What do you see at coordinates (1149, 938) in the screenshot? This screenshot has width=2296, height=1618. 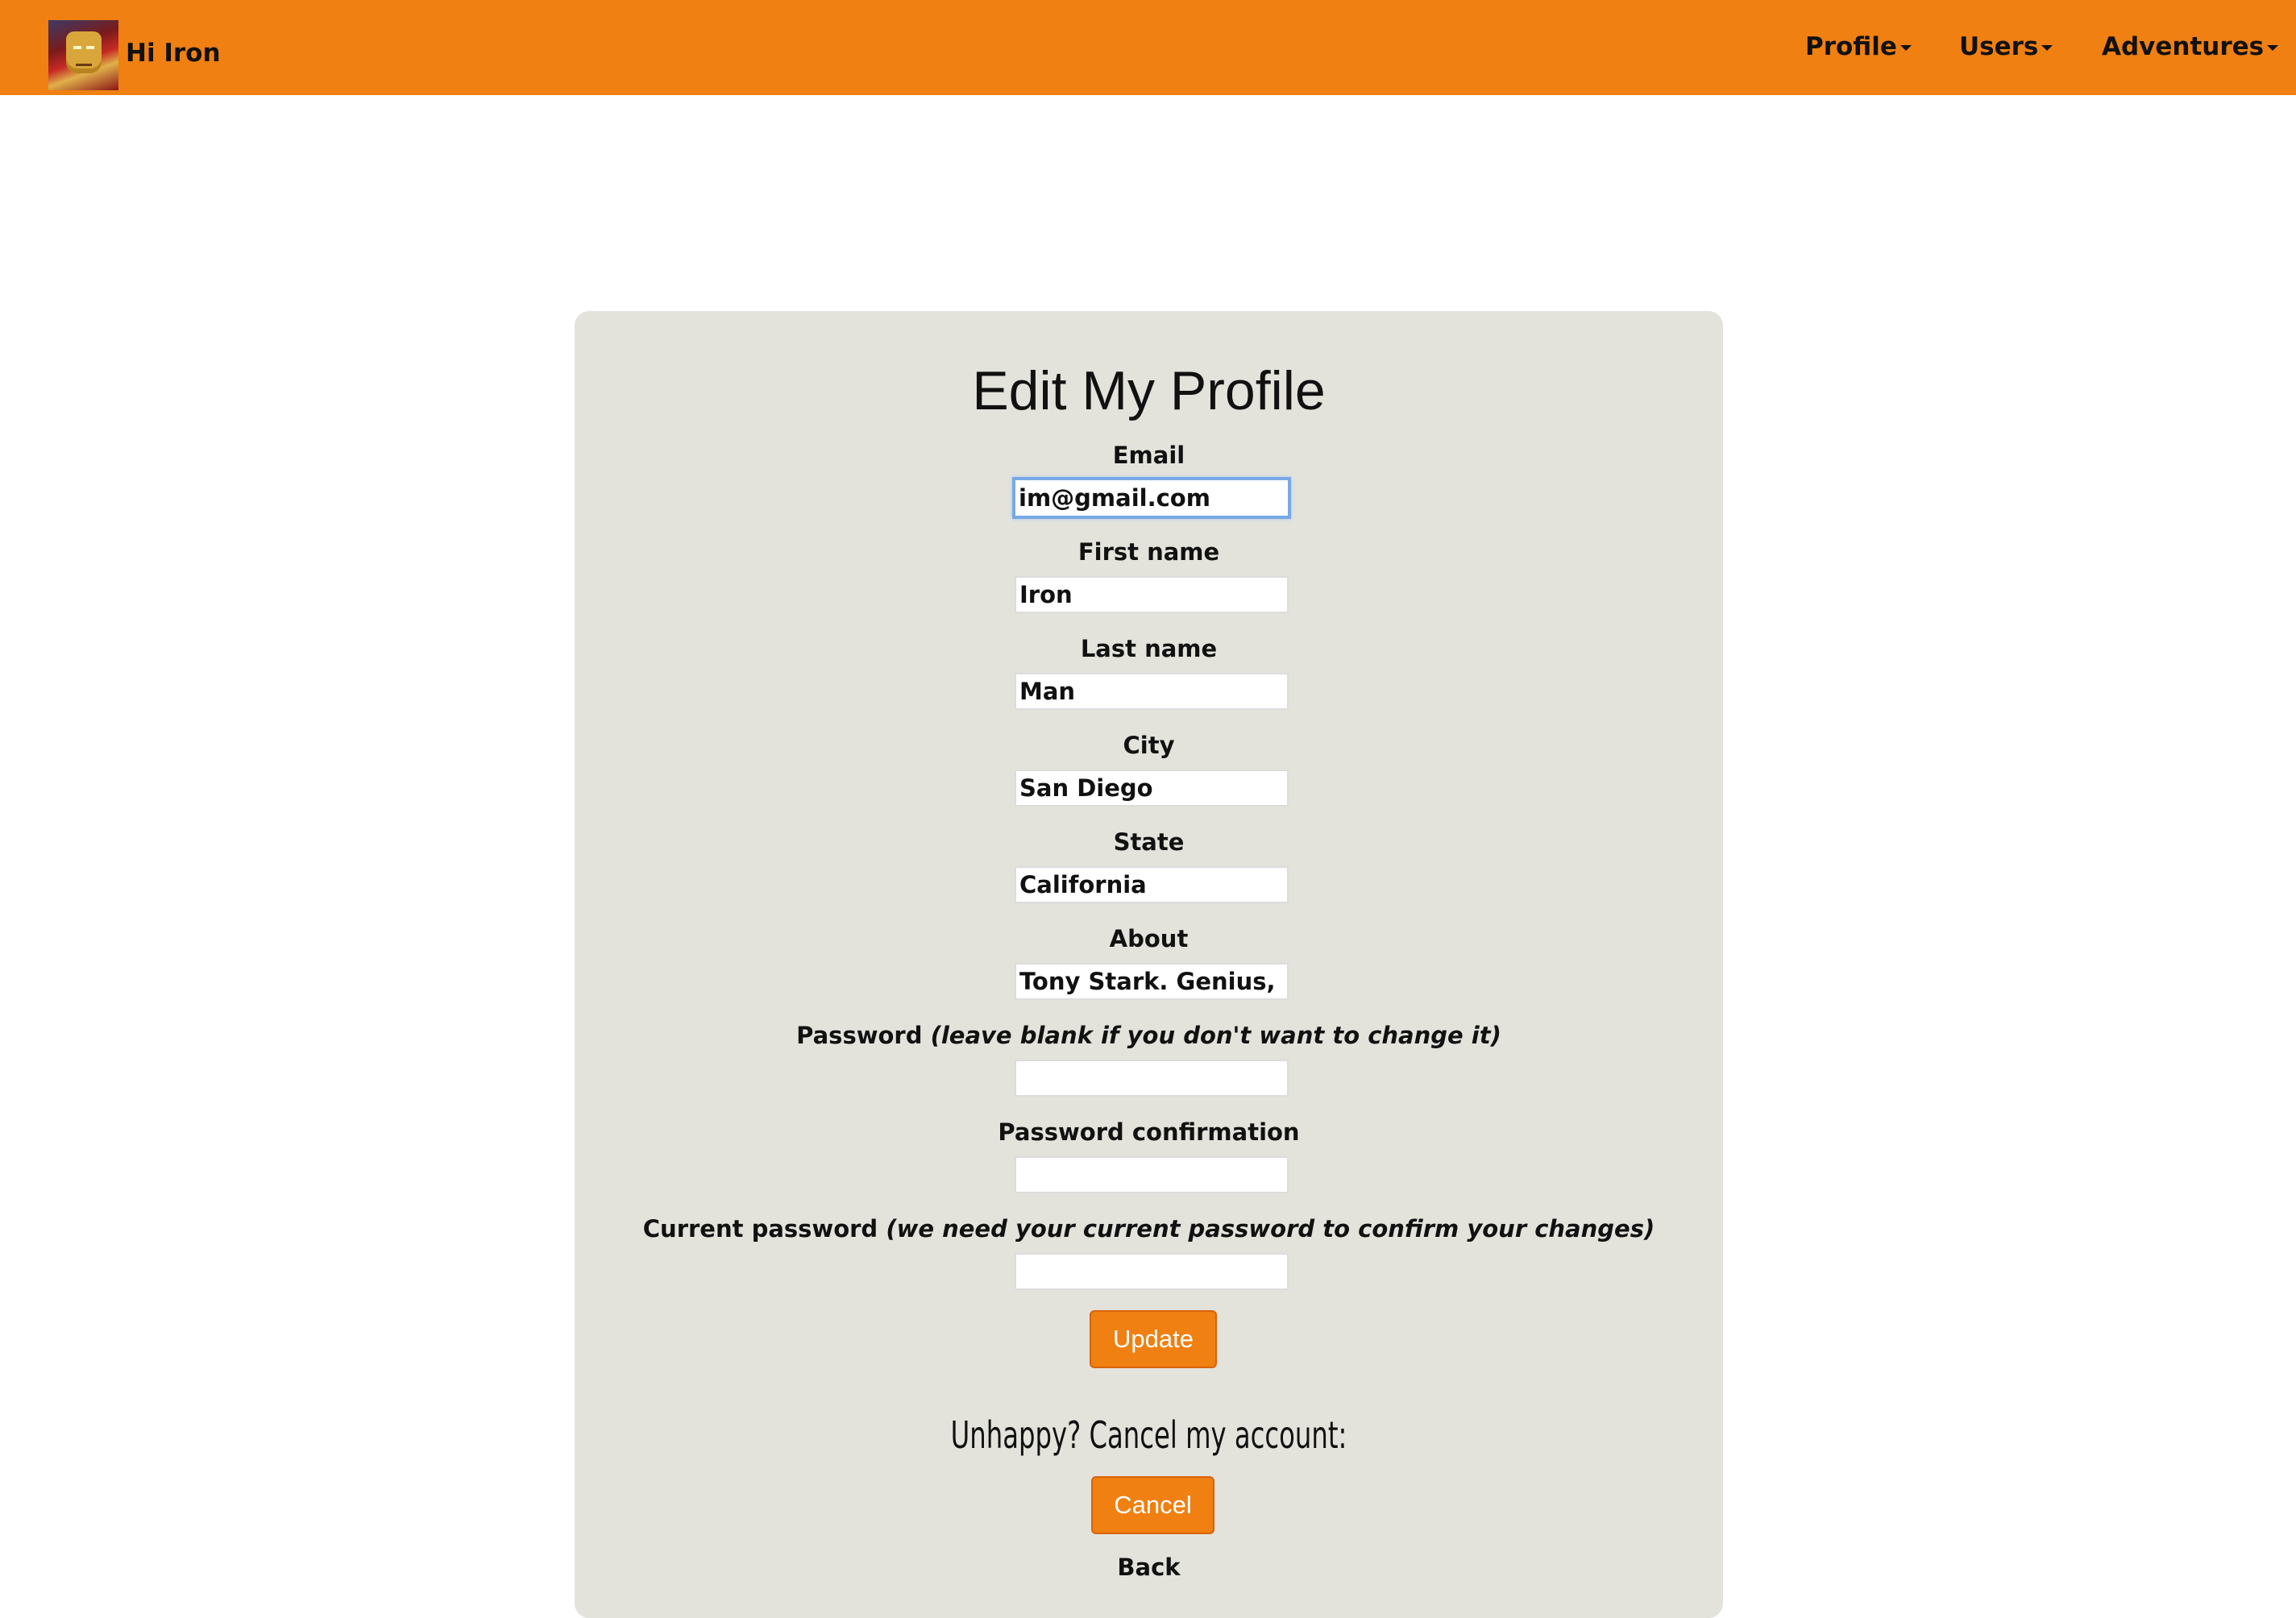 I see `about-label: About` at bounding box center [1149, 938].